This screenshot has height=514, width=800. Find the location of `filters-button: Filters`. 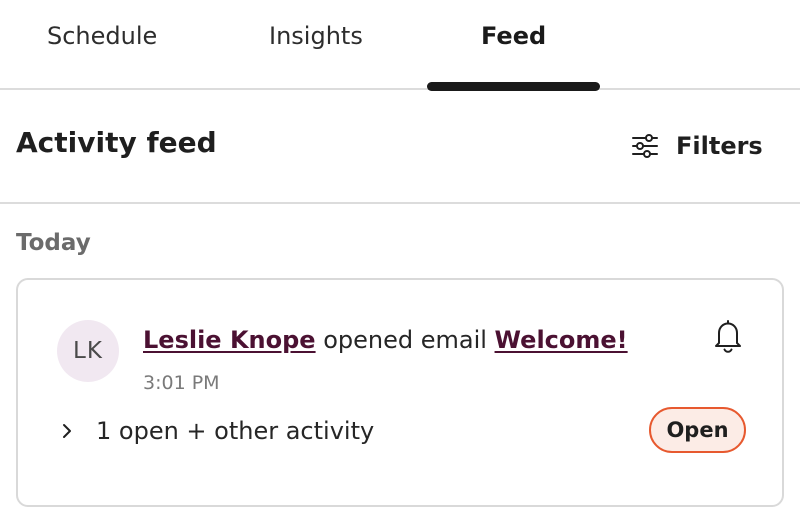

filters-button: Filters is located at coordinates (696, 146).